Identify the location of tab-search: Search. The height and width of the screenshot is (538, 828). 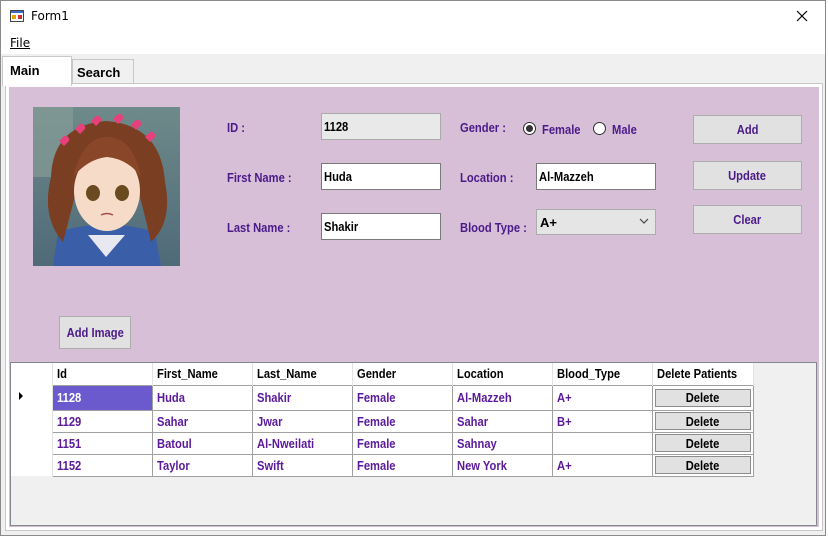
(103, 71).